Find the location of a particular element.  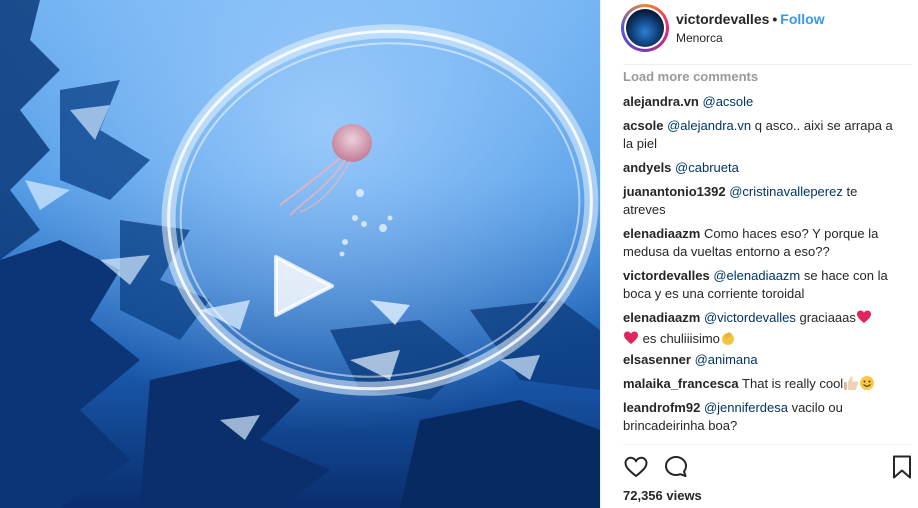

post-header-user: victordevalles • Follow is located at coordinates (750, 19).